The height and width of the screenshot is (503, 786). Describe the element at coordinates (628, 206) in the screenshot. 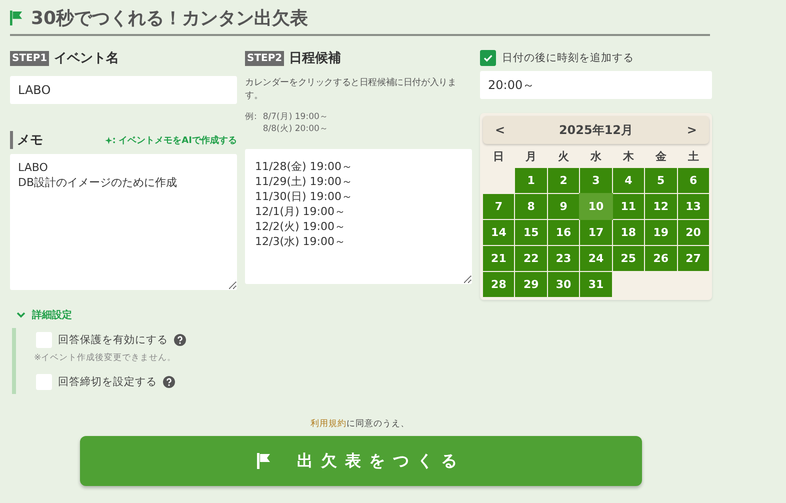

I see `calendar-day: 11` at that location.